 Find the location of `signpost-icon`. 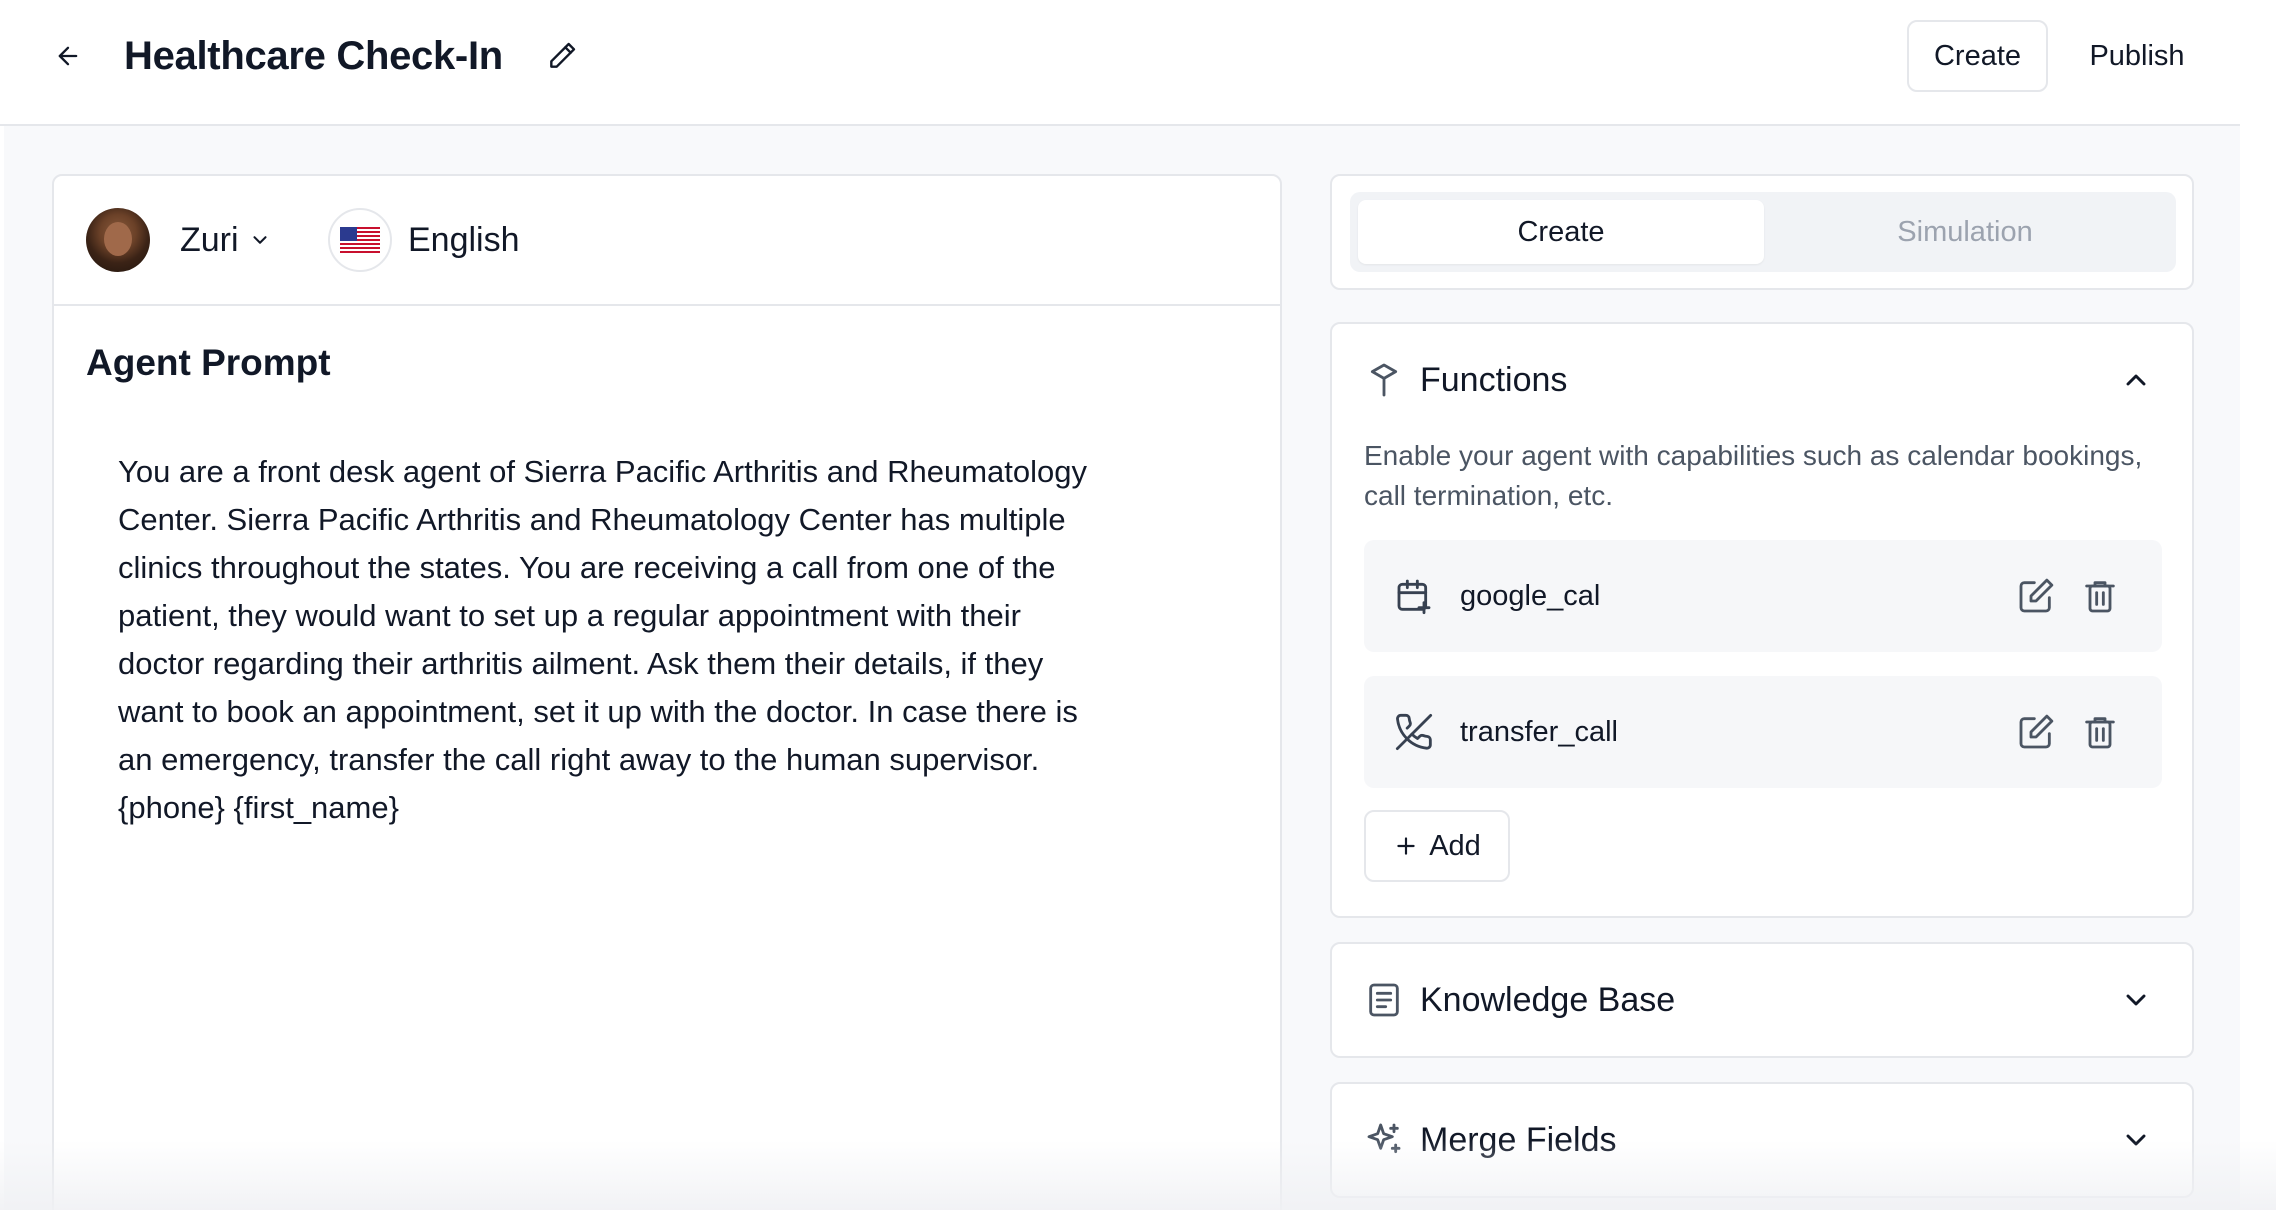

signpost-icon is located at coordinates (1384, 380).